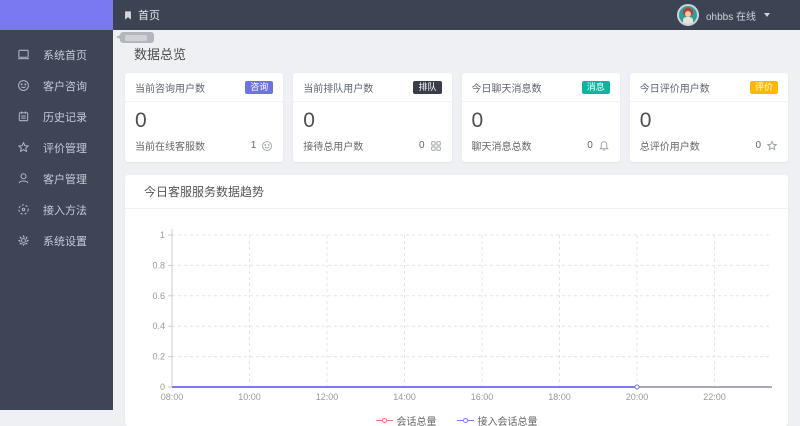 The width and height of the screenshot is (800, 426). What do you see at coordinates (427, 87) in the screenshot?
I see `status-badge: 排队` at bounding box center [427, 87].